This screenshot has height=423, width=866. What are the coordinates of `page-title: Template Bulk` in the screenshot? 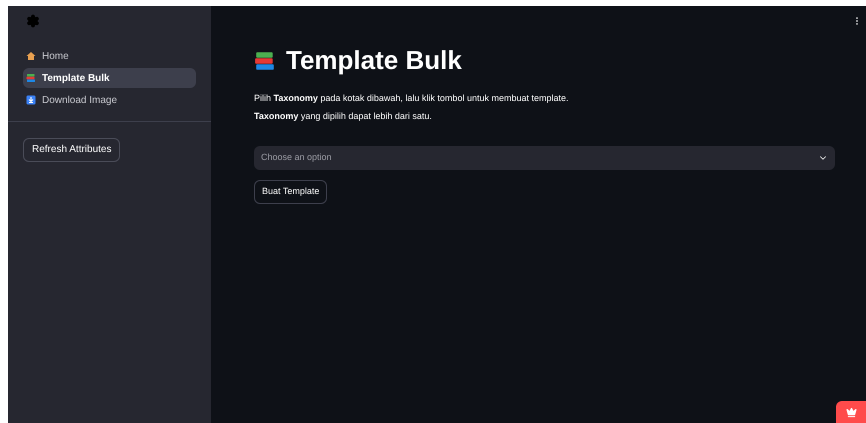 It's located at (374, 60).